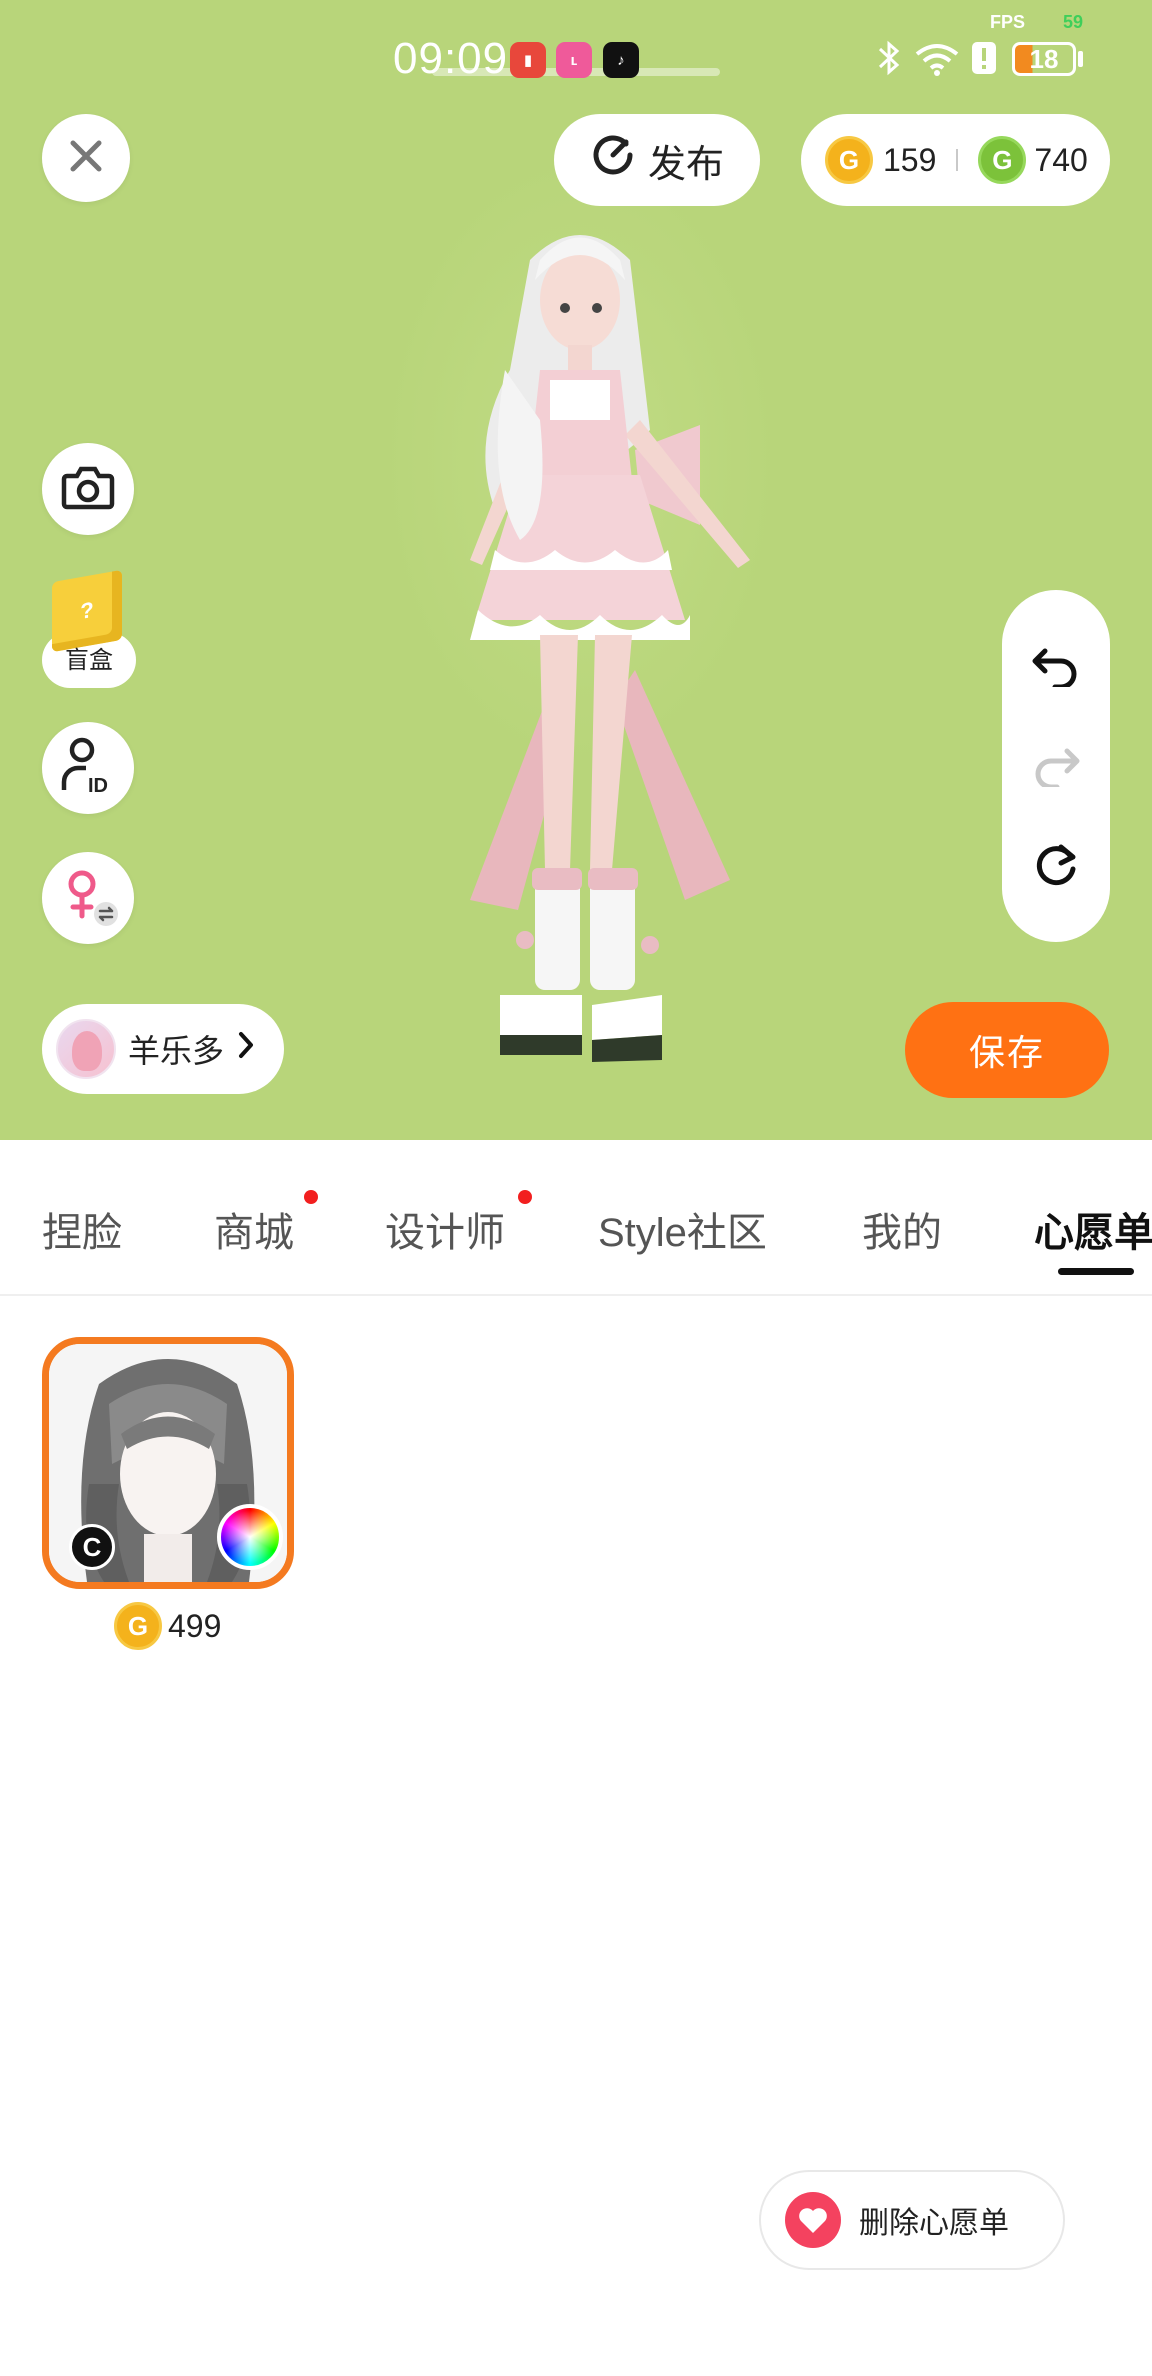 This screenshot has width=1152, height=2376. Describe the element at coordinates (86, 1049) in the screenshot. I see `designer-avatar` at that location.